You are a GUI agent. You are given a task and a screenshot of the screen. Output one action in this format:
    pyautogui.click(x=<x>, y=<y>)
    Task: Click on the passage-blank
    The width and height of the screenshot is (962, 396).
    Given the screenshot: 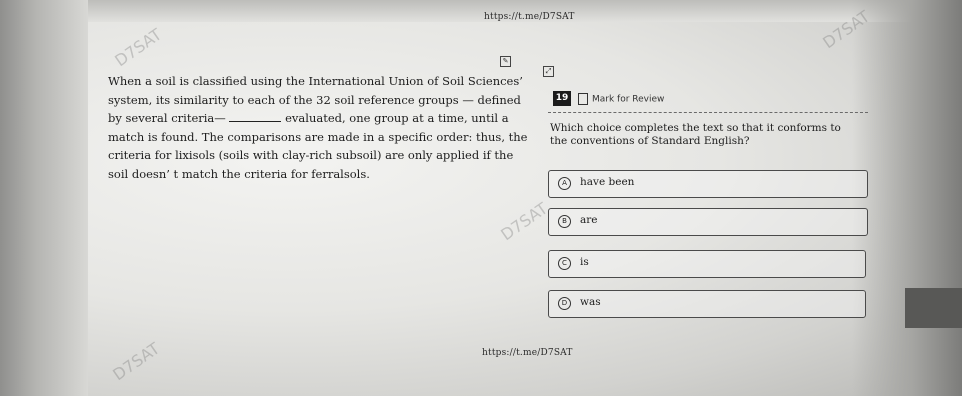 What is the action you would take?
    pyautogui.click(x=255, y=116)
    